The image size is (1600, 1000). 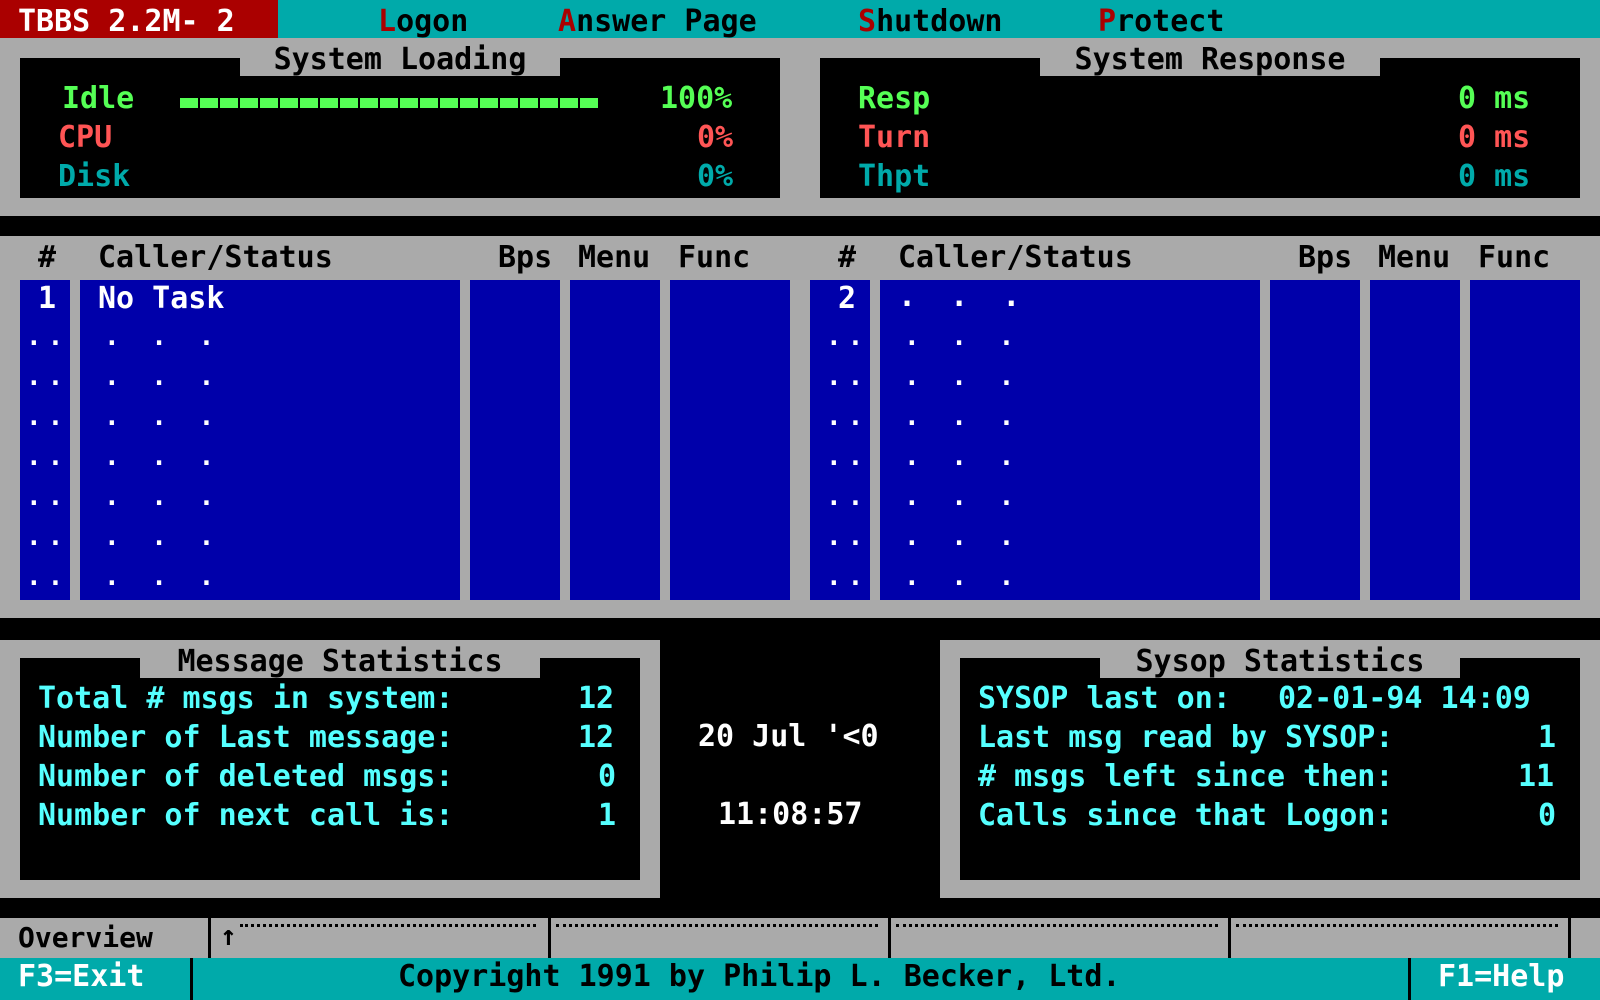 I want to click on sysop-stat-value: 1, so click(x=1547, y=737).